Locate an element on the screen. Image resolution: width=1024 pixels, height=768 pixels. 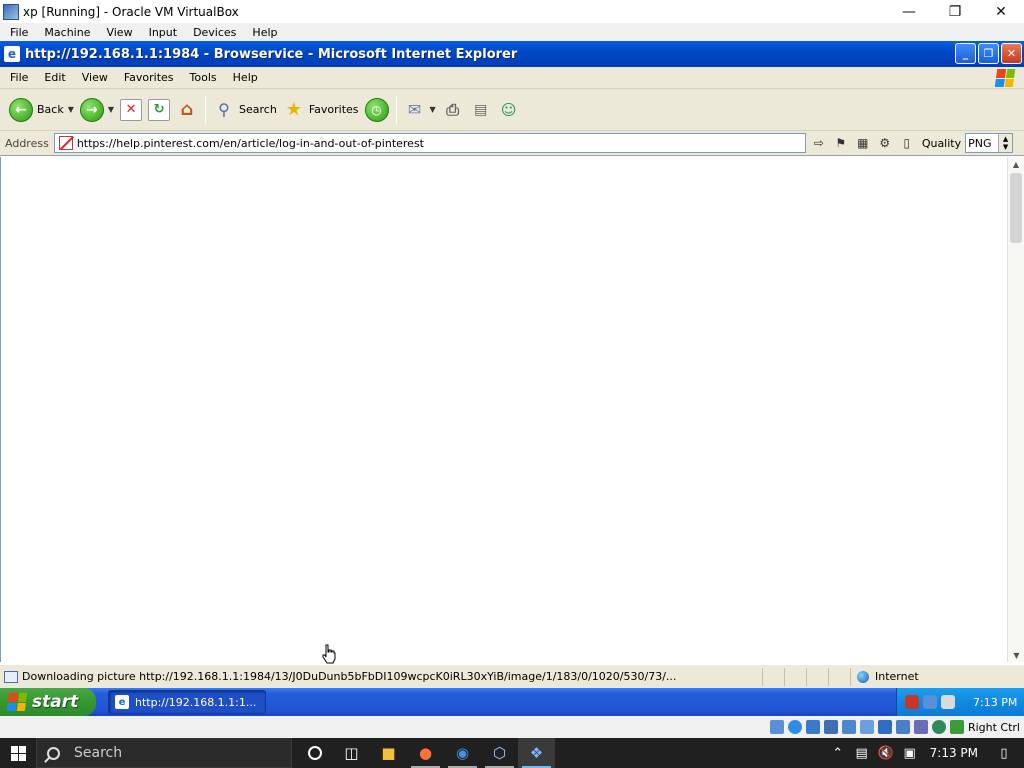
file-explorer-button: ■ is located at coordinates (388, 753).